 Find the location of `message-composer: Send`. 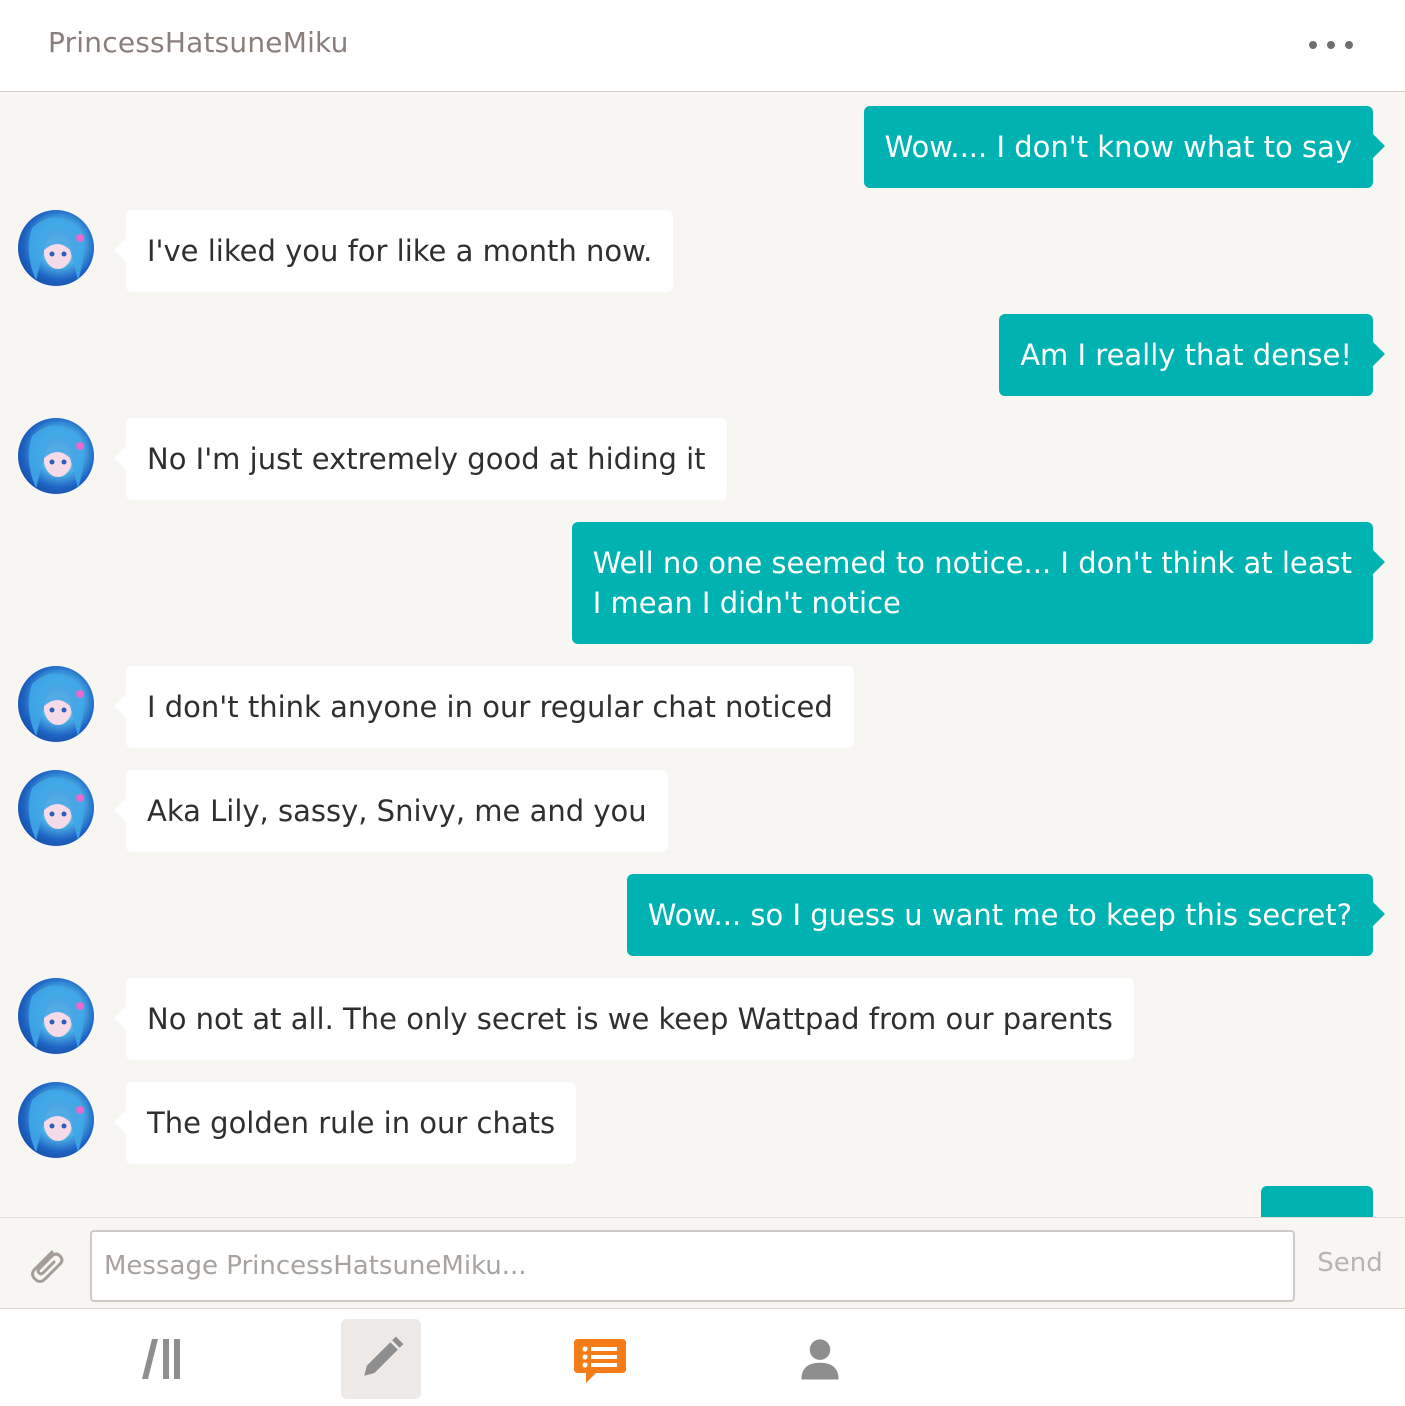

message-composer: Send is located at coordinates (702, 1263).